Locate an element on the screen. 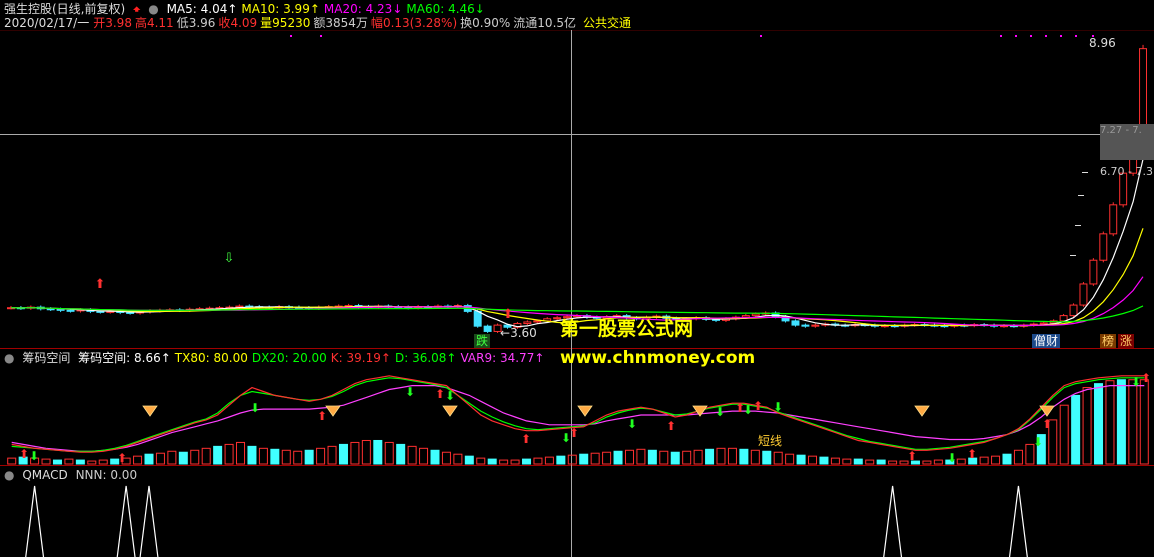 The image size is (1154, 558). quote-legend-item: 流通10.5亿 is located at coordinates (544, 23).